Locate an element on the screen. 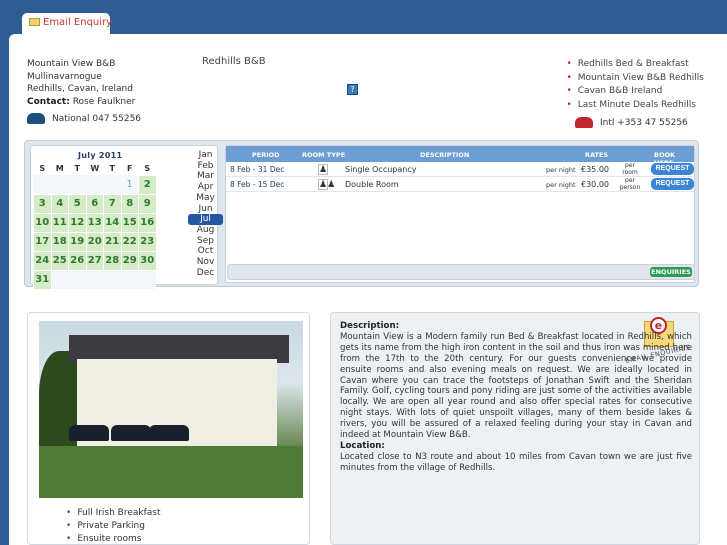 Image resolution: width=727 pixels, height=545 pixels. rate-per: per person is located at coordinates (630, 184).